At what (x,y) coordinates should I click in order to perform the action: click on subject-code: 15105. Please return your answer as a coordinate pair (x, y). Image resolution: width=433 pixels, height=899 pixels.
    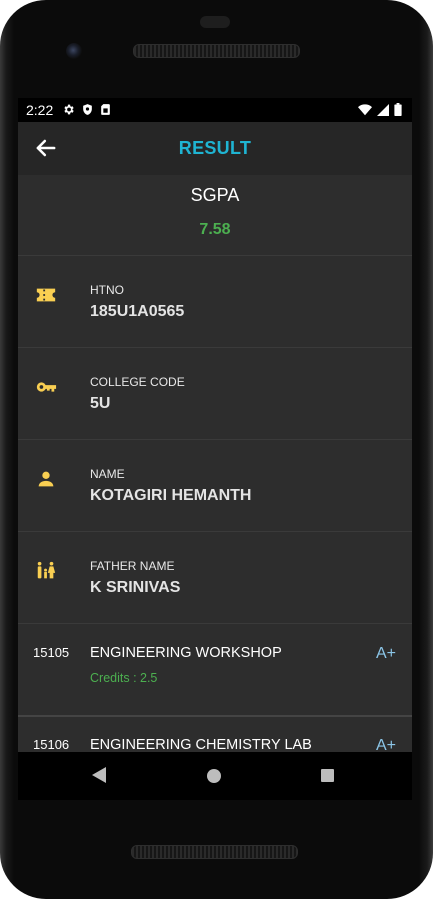
    Looking at the image, I should click on (51, 652).